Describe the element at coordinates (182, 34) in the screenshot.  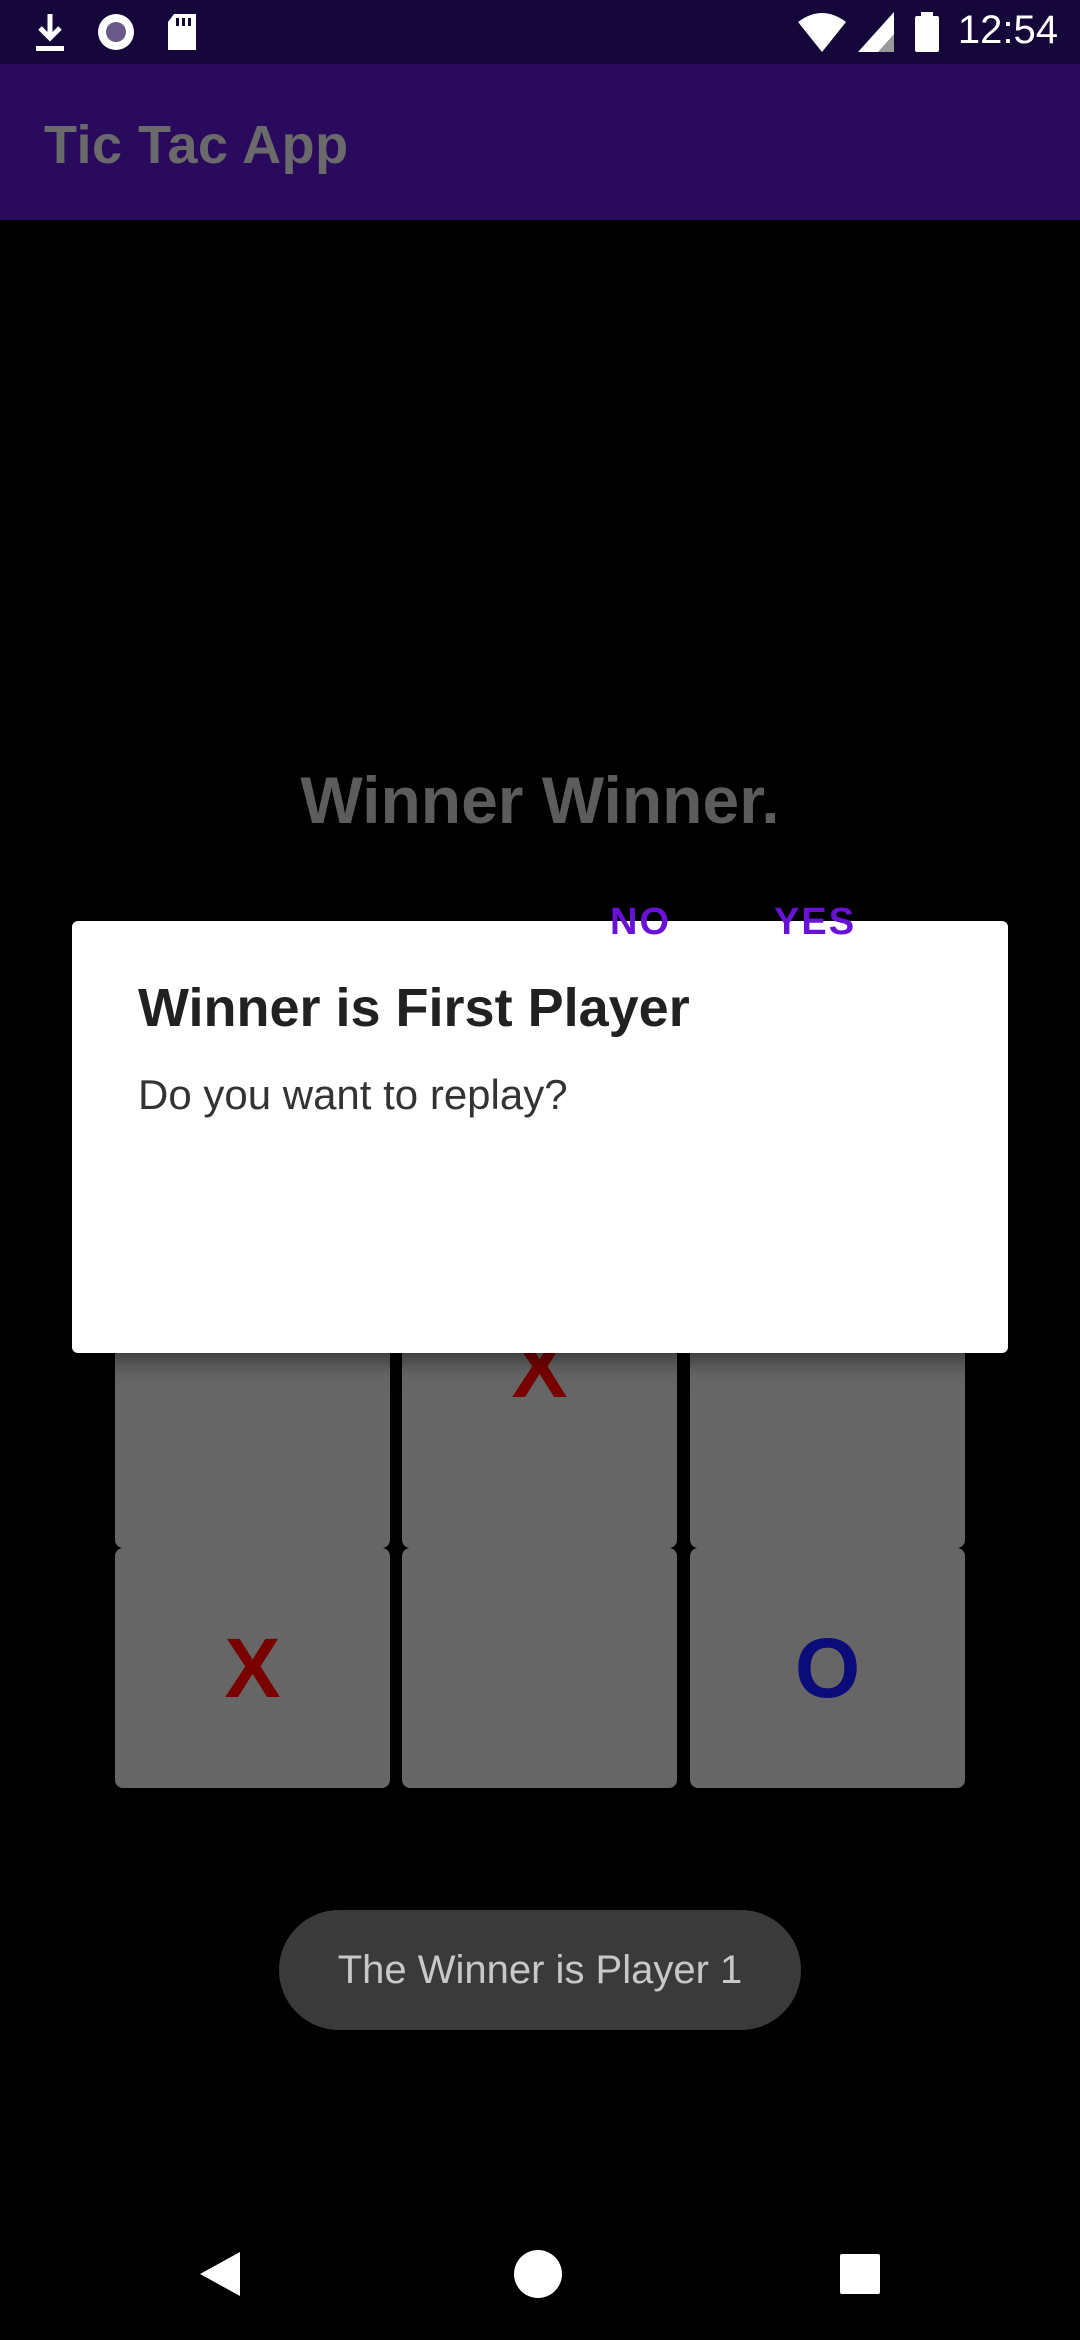
I see `sd-card-icon` at that location.